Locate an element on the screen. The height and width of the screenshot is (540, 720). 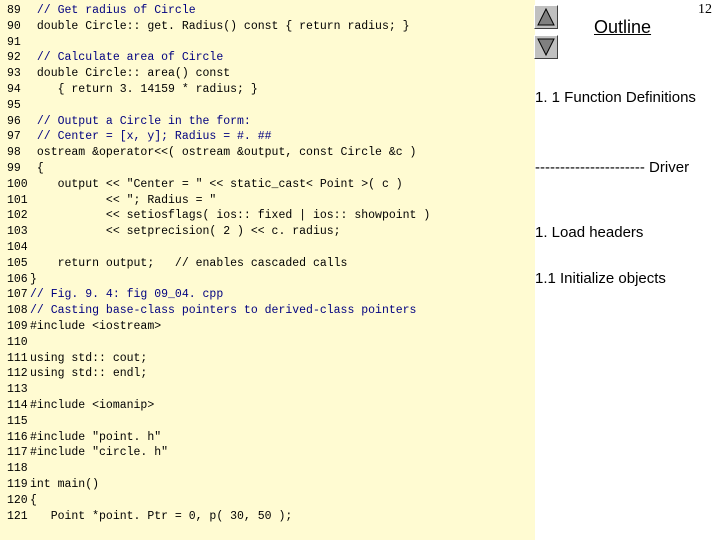
code-line: 96 // Output a Circle in the form: is located at coordinates (129, 122).